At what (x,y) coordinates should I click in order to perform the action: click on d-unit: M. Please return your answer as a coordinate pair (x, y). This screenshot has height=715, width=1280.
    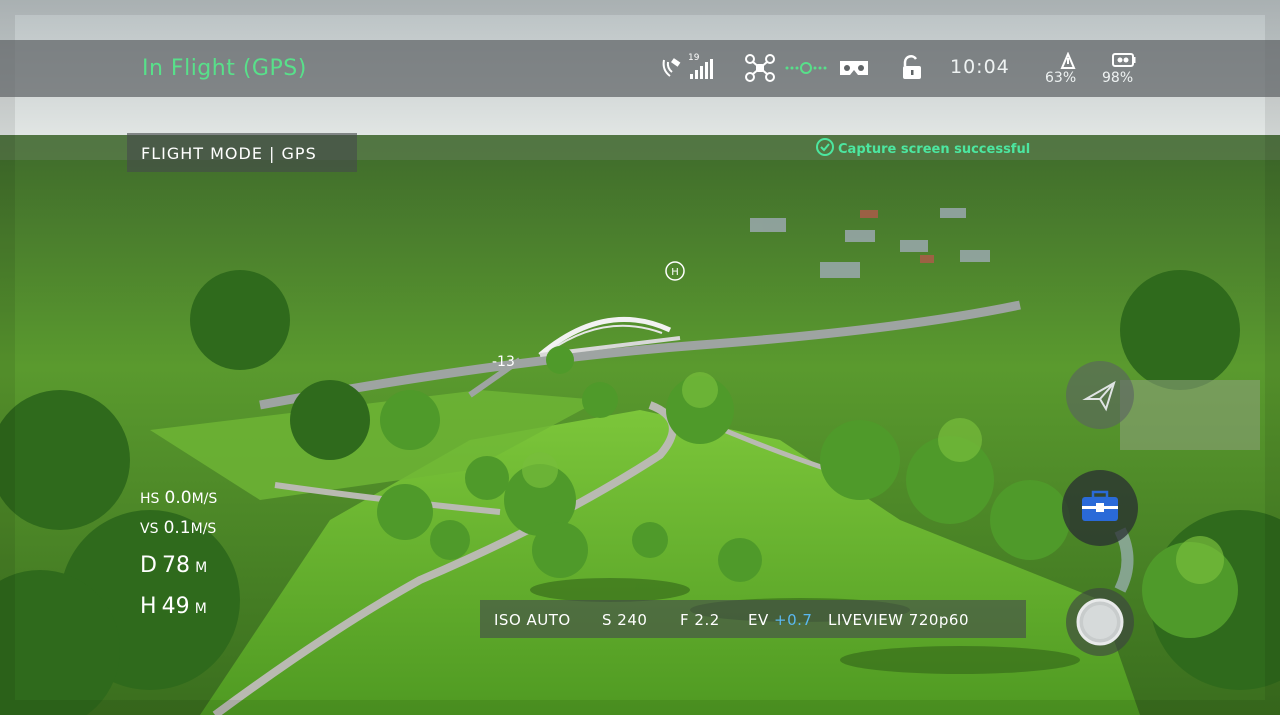
    Looking at the image, I should click on (201, 568).